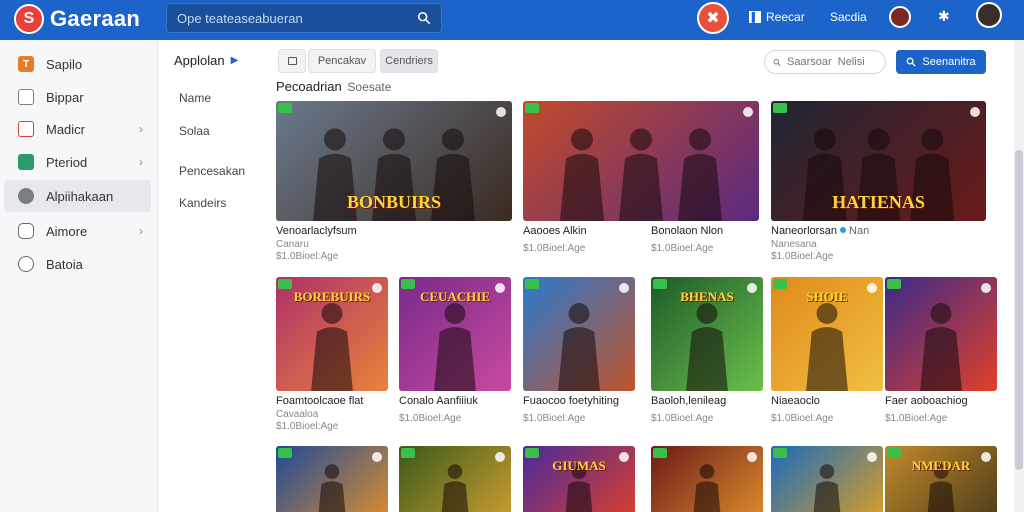  What do you see at coordinates (394, 161) in the screenshot?
I see `game-thumbnail: BONBUIRS` at bounding box center [394, 161].